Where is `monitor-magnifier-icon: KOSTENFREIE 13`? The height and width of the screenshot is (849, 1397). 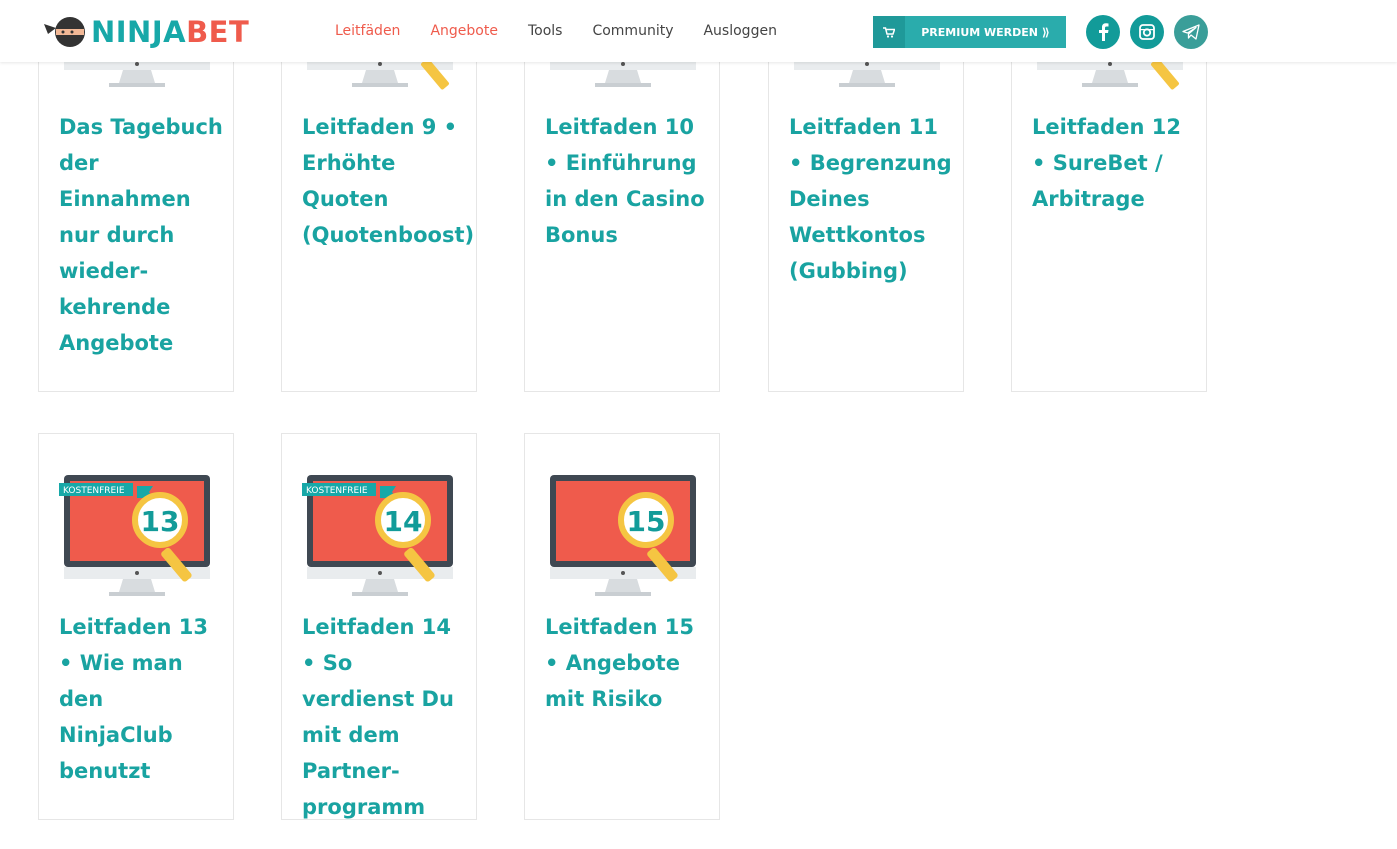
monitor-magnifier-icon: KOSTENFREIE 13 is located at coordinates (134, 535).